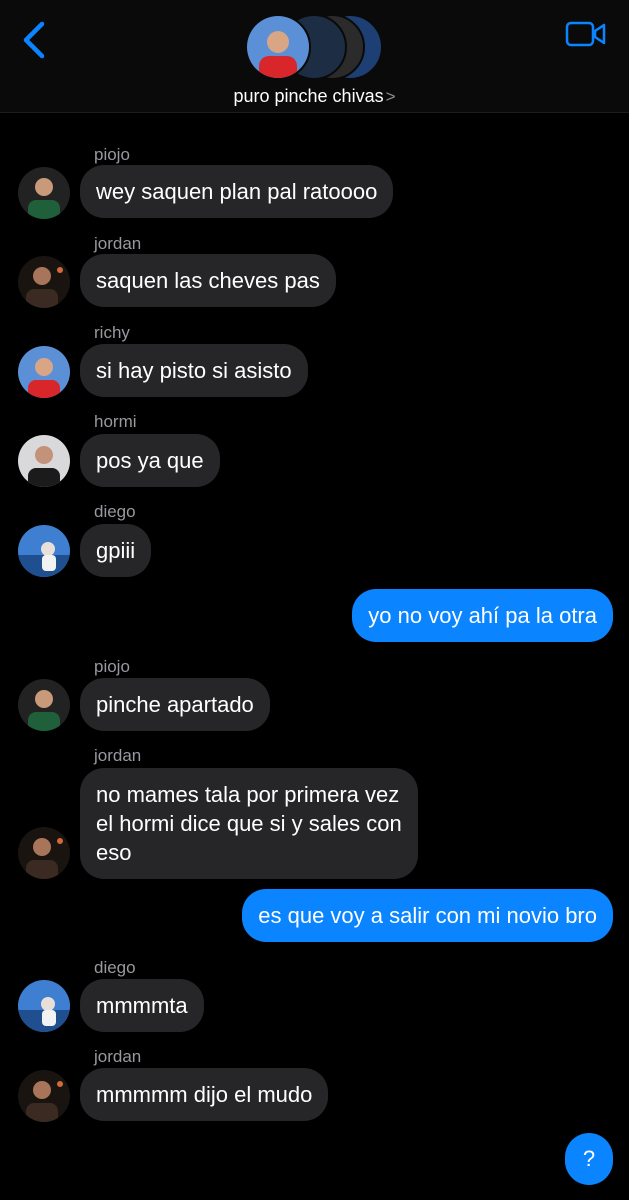 This screenshot has height=1200, width=629. I want to click on message-bubble: gpiii, so click(116, 550).